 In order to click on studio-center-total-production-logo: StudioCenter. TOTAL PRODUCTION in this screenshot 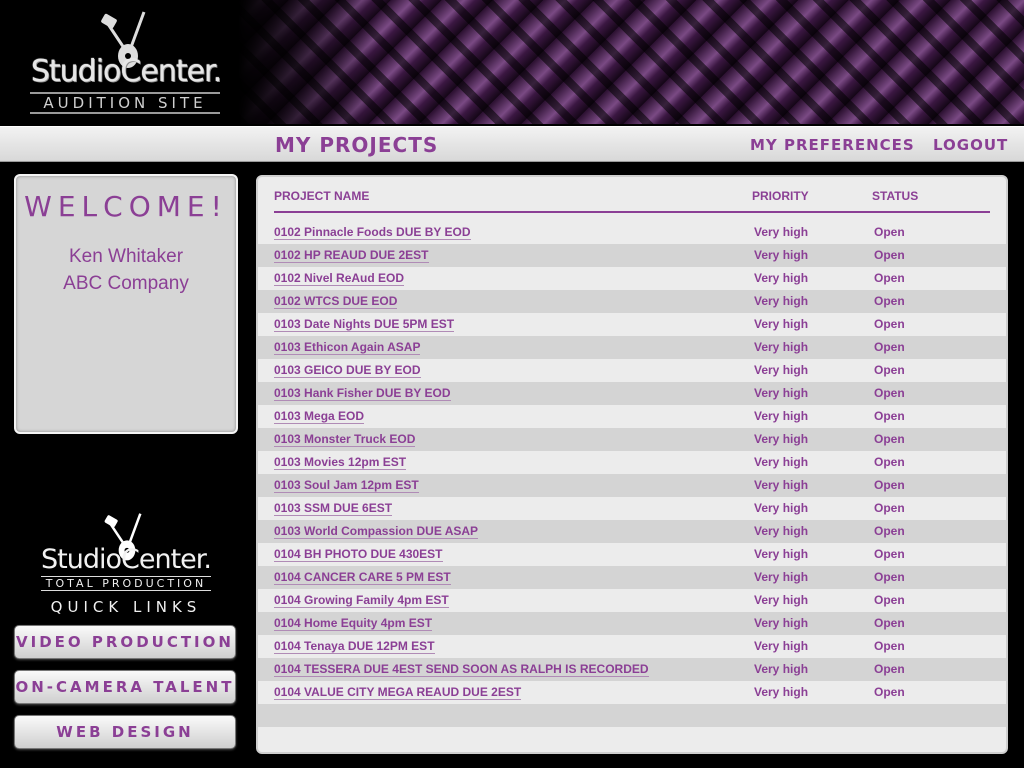, I will do `click(126, 552)`.